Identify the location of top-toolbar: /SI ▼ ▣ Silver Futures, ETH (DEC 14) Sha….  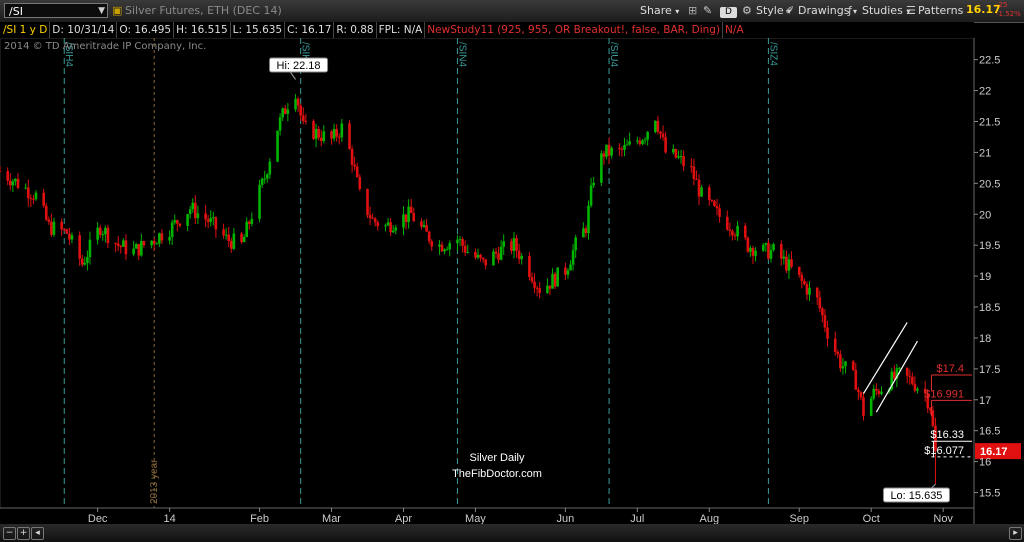
(512, 11).